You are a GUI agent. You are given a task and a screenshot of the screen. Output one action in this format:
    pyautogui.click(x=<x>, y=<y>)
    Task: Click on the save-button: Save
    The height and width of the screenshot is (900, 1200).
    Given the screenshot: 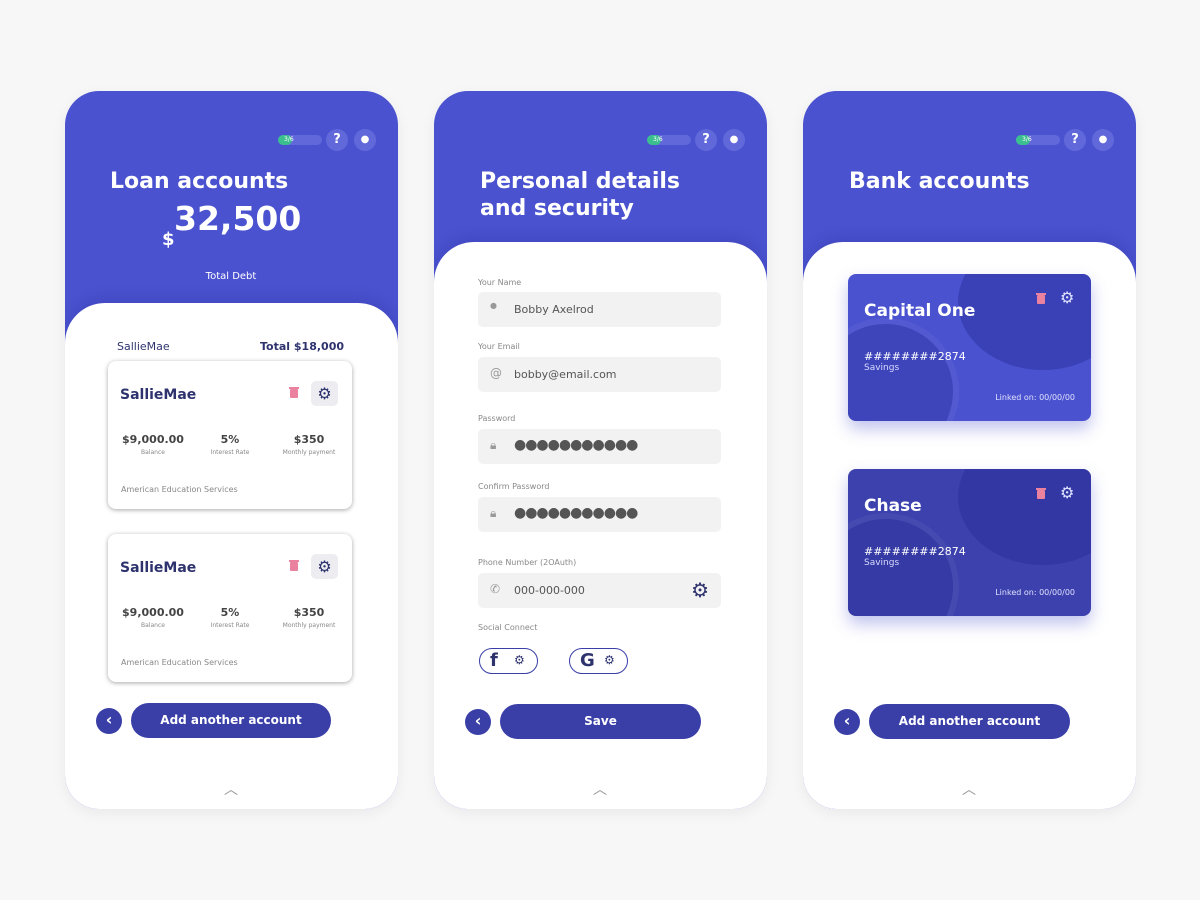 What is the action you would take?
    pyautogui.click(x=600, y=721)
    